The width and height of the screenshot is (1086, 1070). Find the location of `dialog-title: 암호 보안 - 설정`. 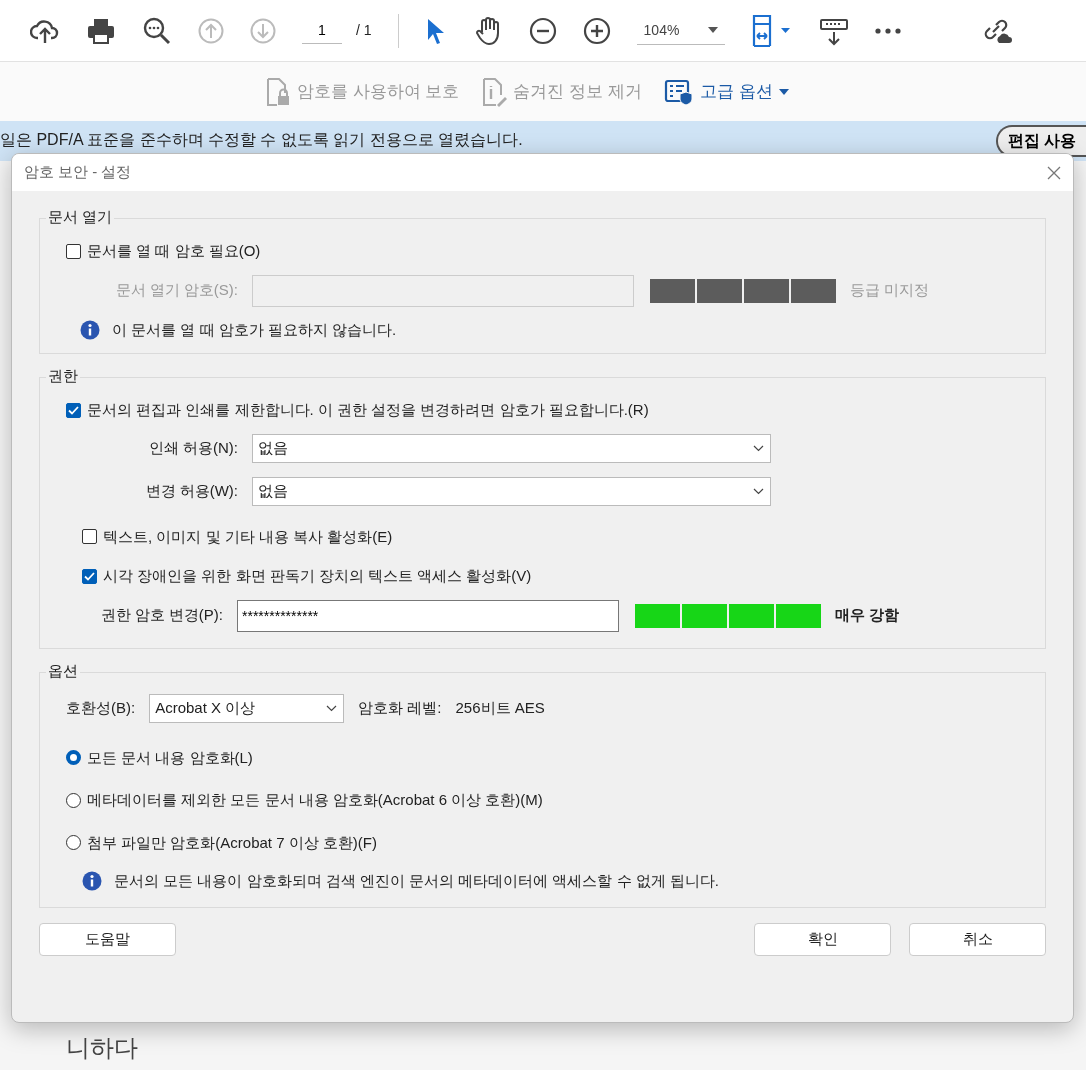

dialog-title: 암호 보안 - 설정 is located at coordinates (78, 172).